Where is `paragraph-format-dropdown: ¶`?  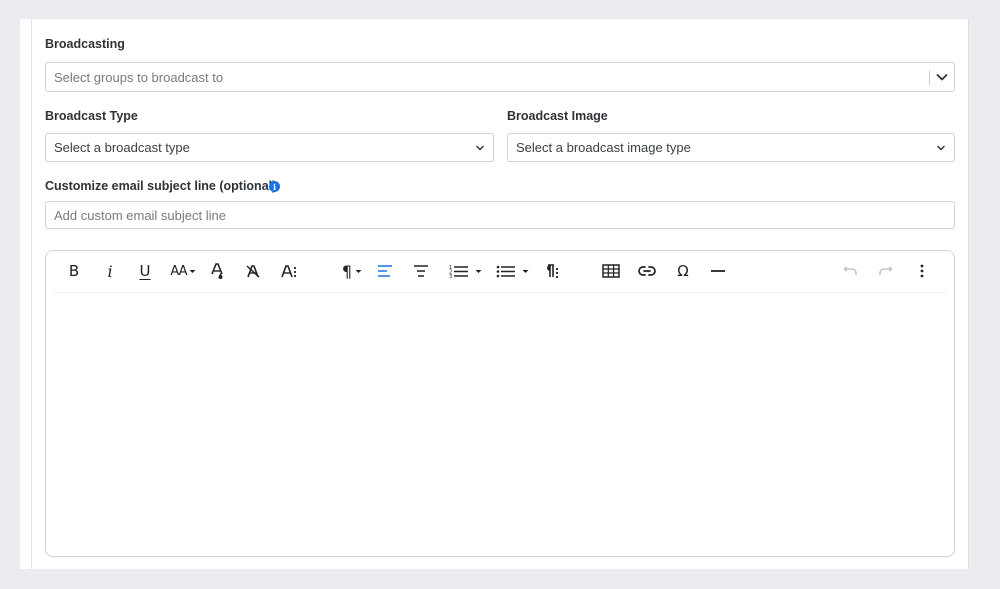 paragraph-format-dropdown: ¶ is located at coordinates (352, 271).